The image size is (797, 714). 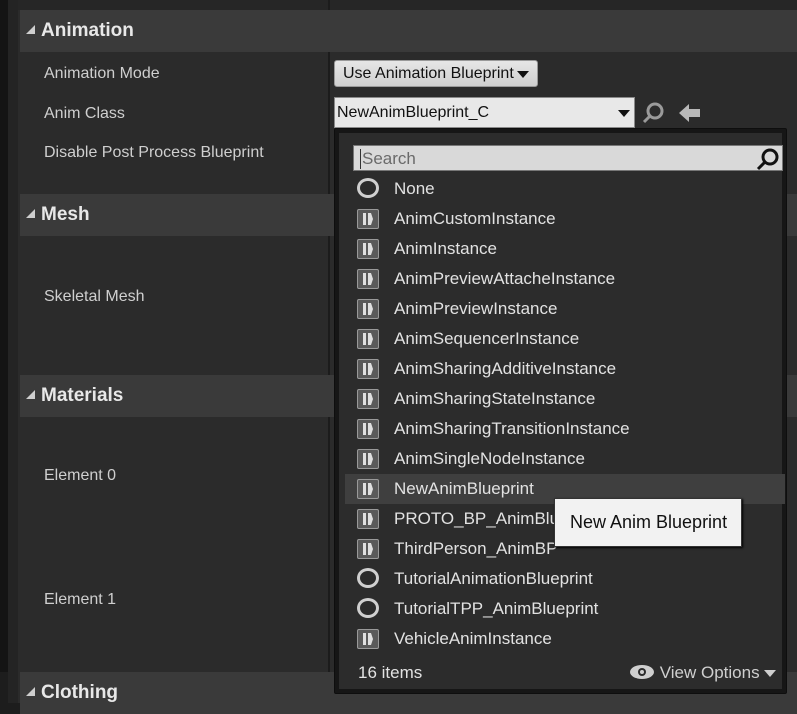 What do you see at coordinates (709, 672) in the screenshot?
I see `view-options-label: View Options` at bounding box center [709, 672].